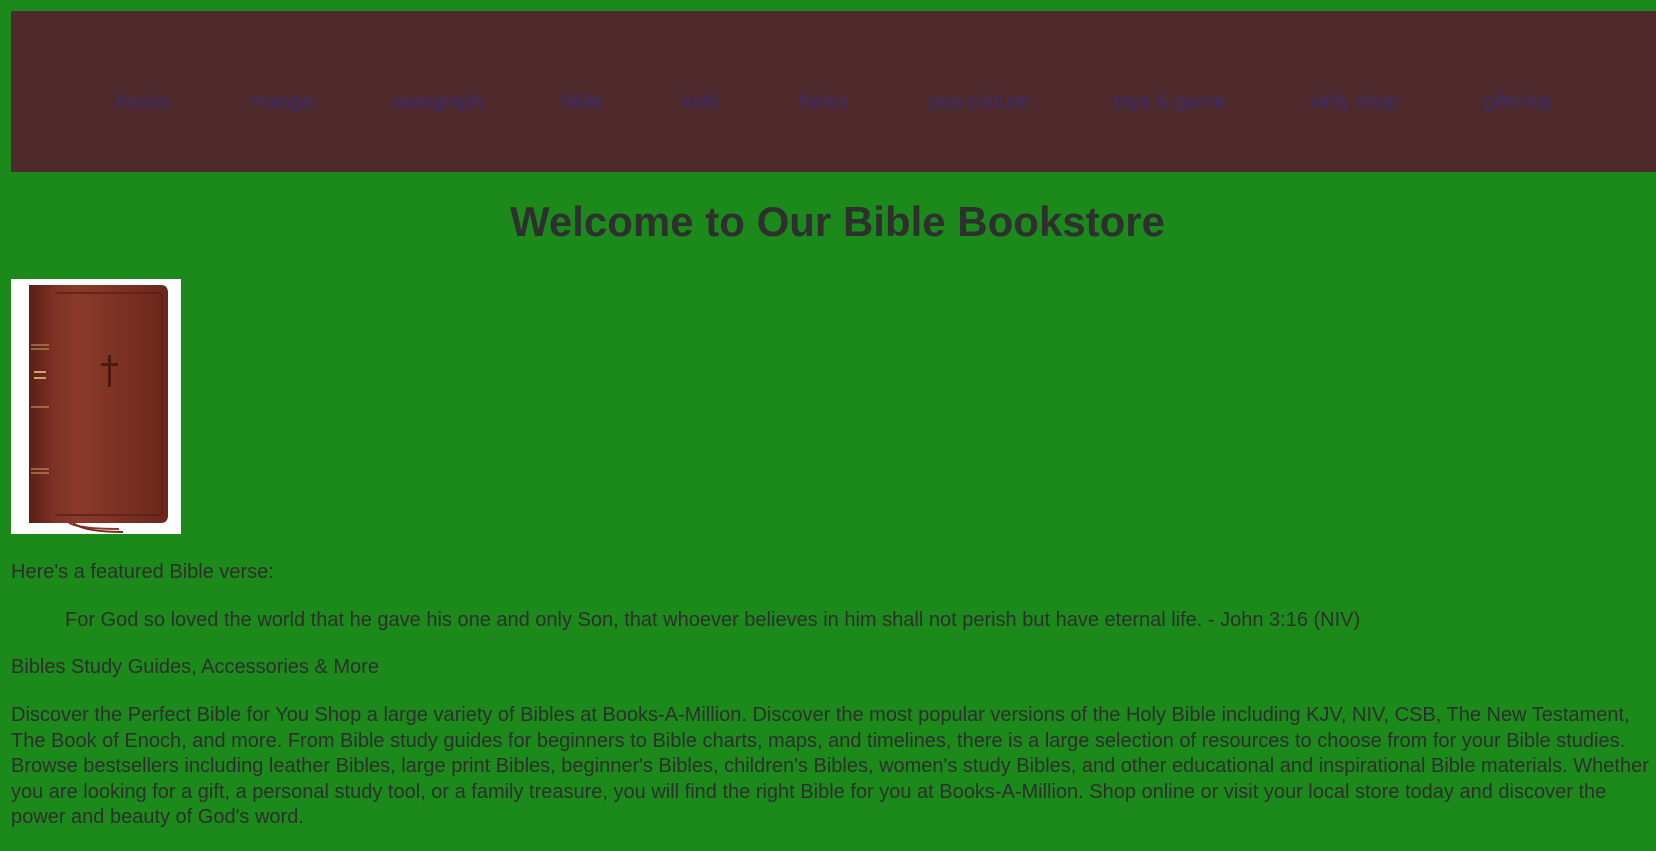 The height and width of the screenshot is (851, 1656). I want to click on nav-link-funko: funko, so click(824, 102).